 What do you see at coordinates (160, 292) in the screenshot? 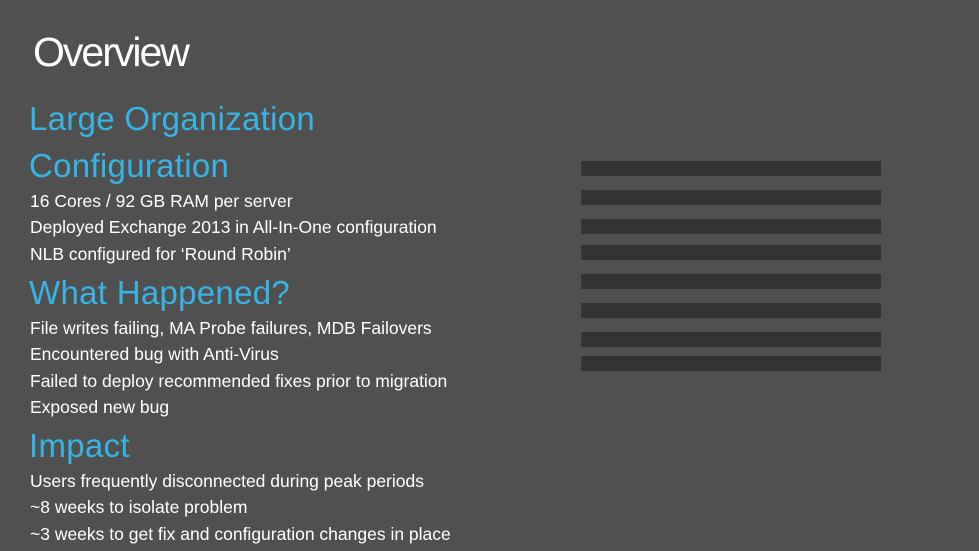
I see `section-heading-what-happened: What Happened?` at bounding box center [160, 292].